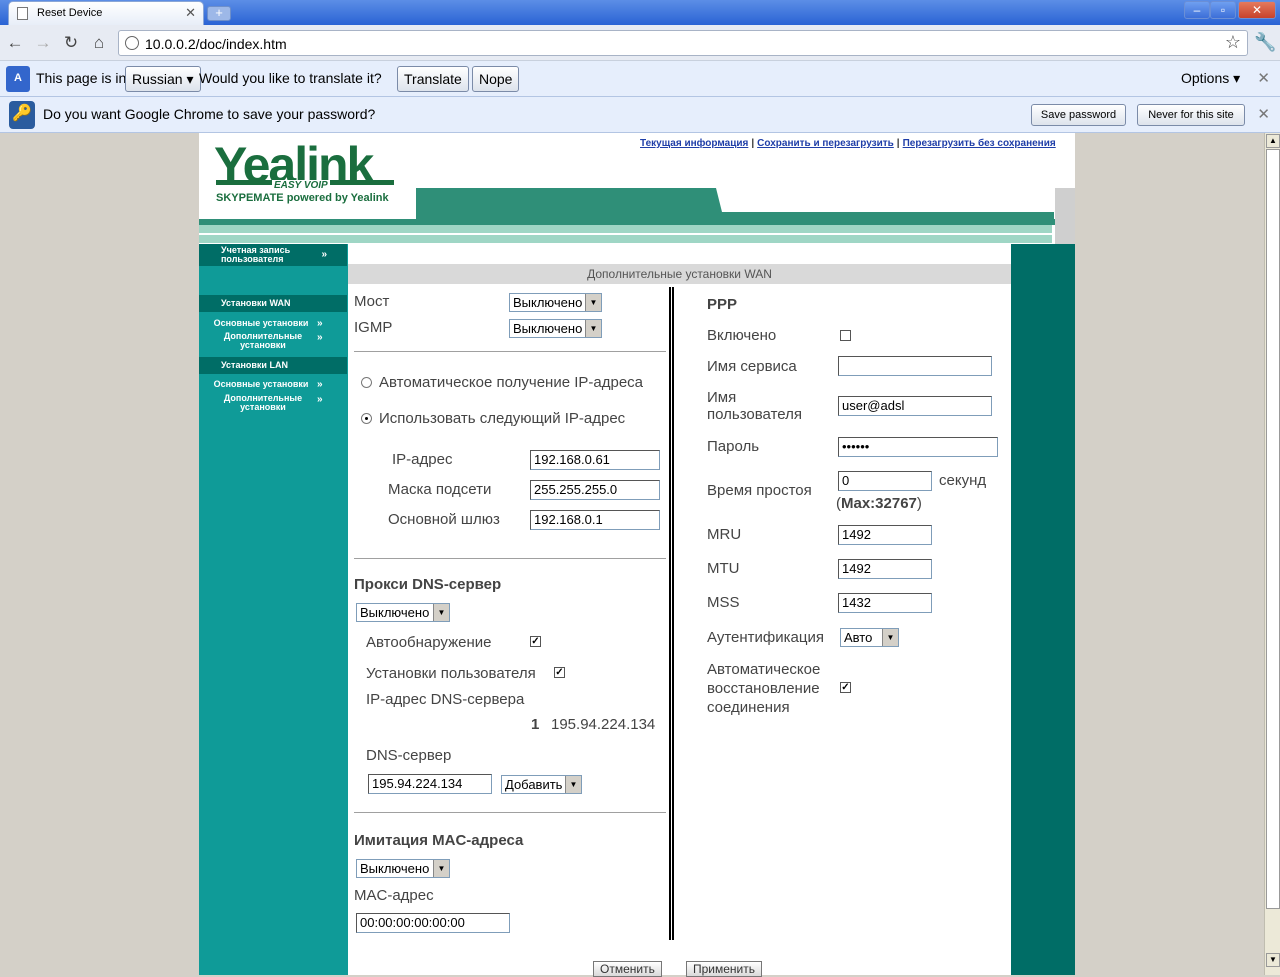  I want to click on subnet-mask-field: 255.255.255.0, so click(595, 490).